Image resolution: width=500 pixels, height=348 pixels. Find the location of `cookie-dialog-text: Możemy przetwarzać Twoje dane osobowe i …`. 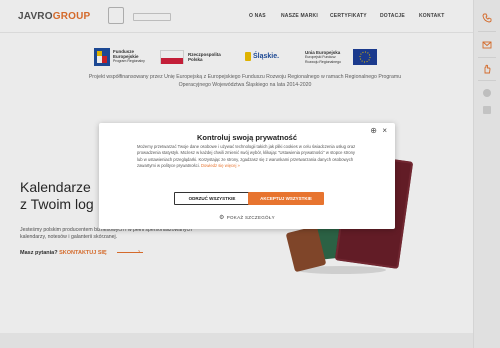

cookie-dialog-text: Możemy przetwarzać Twoje dane osobowe i … is located at coordinates (248, 156).